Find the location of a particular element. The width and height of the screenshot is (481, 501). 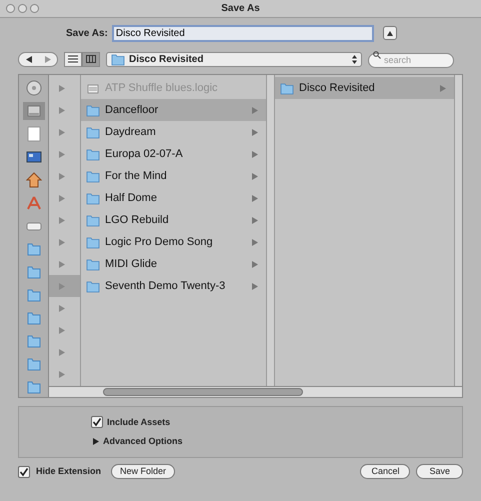

file-name: Seventh Demo Twenty-3 is located at coordinates (165, 286).